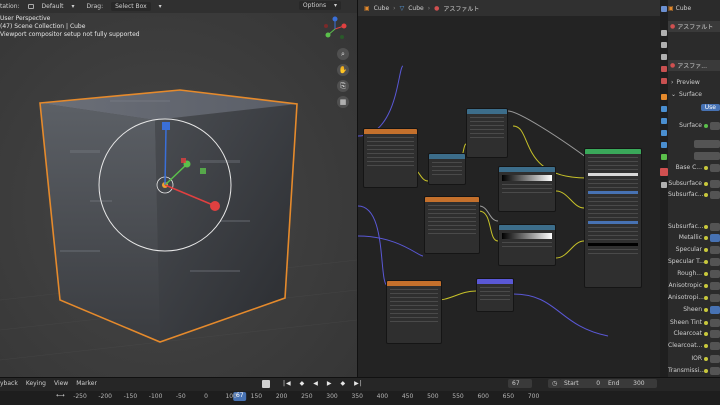 The height and width of the screenshot is (405, 720). Describe the element at coordinates (130, 396) in the screenshot. I see `ruler-tick-label: -150` at that location.